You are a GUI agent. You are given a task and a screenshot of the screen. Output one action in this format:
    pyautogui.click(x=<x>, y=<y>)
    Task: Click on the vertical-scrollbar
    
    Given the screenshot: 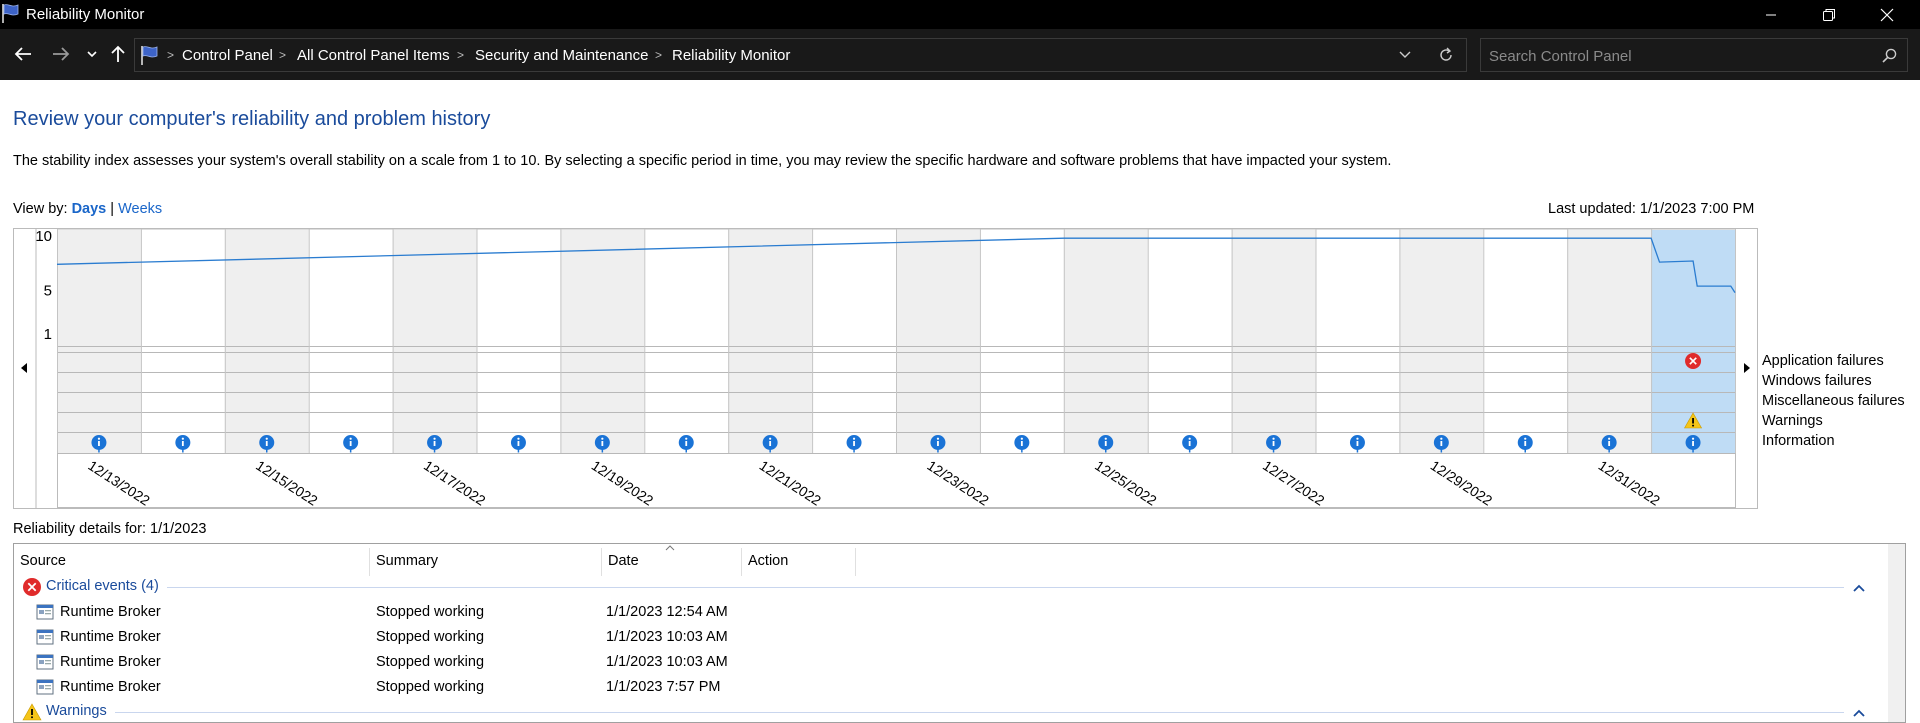 What is the action you would take?
    pyautogui.click(x=1896, y=633)
    